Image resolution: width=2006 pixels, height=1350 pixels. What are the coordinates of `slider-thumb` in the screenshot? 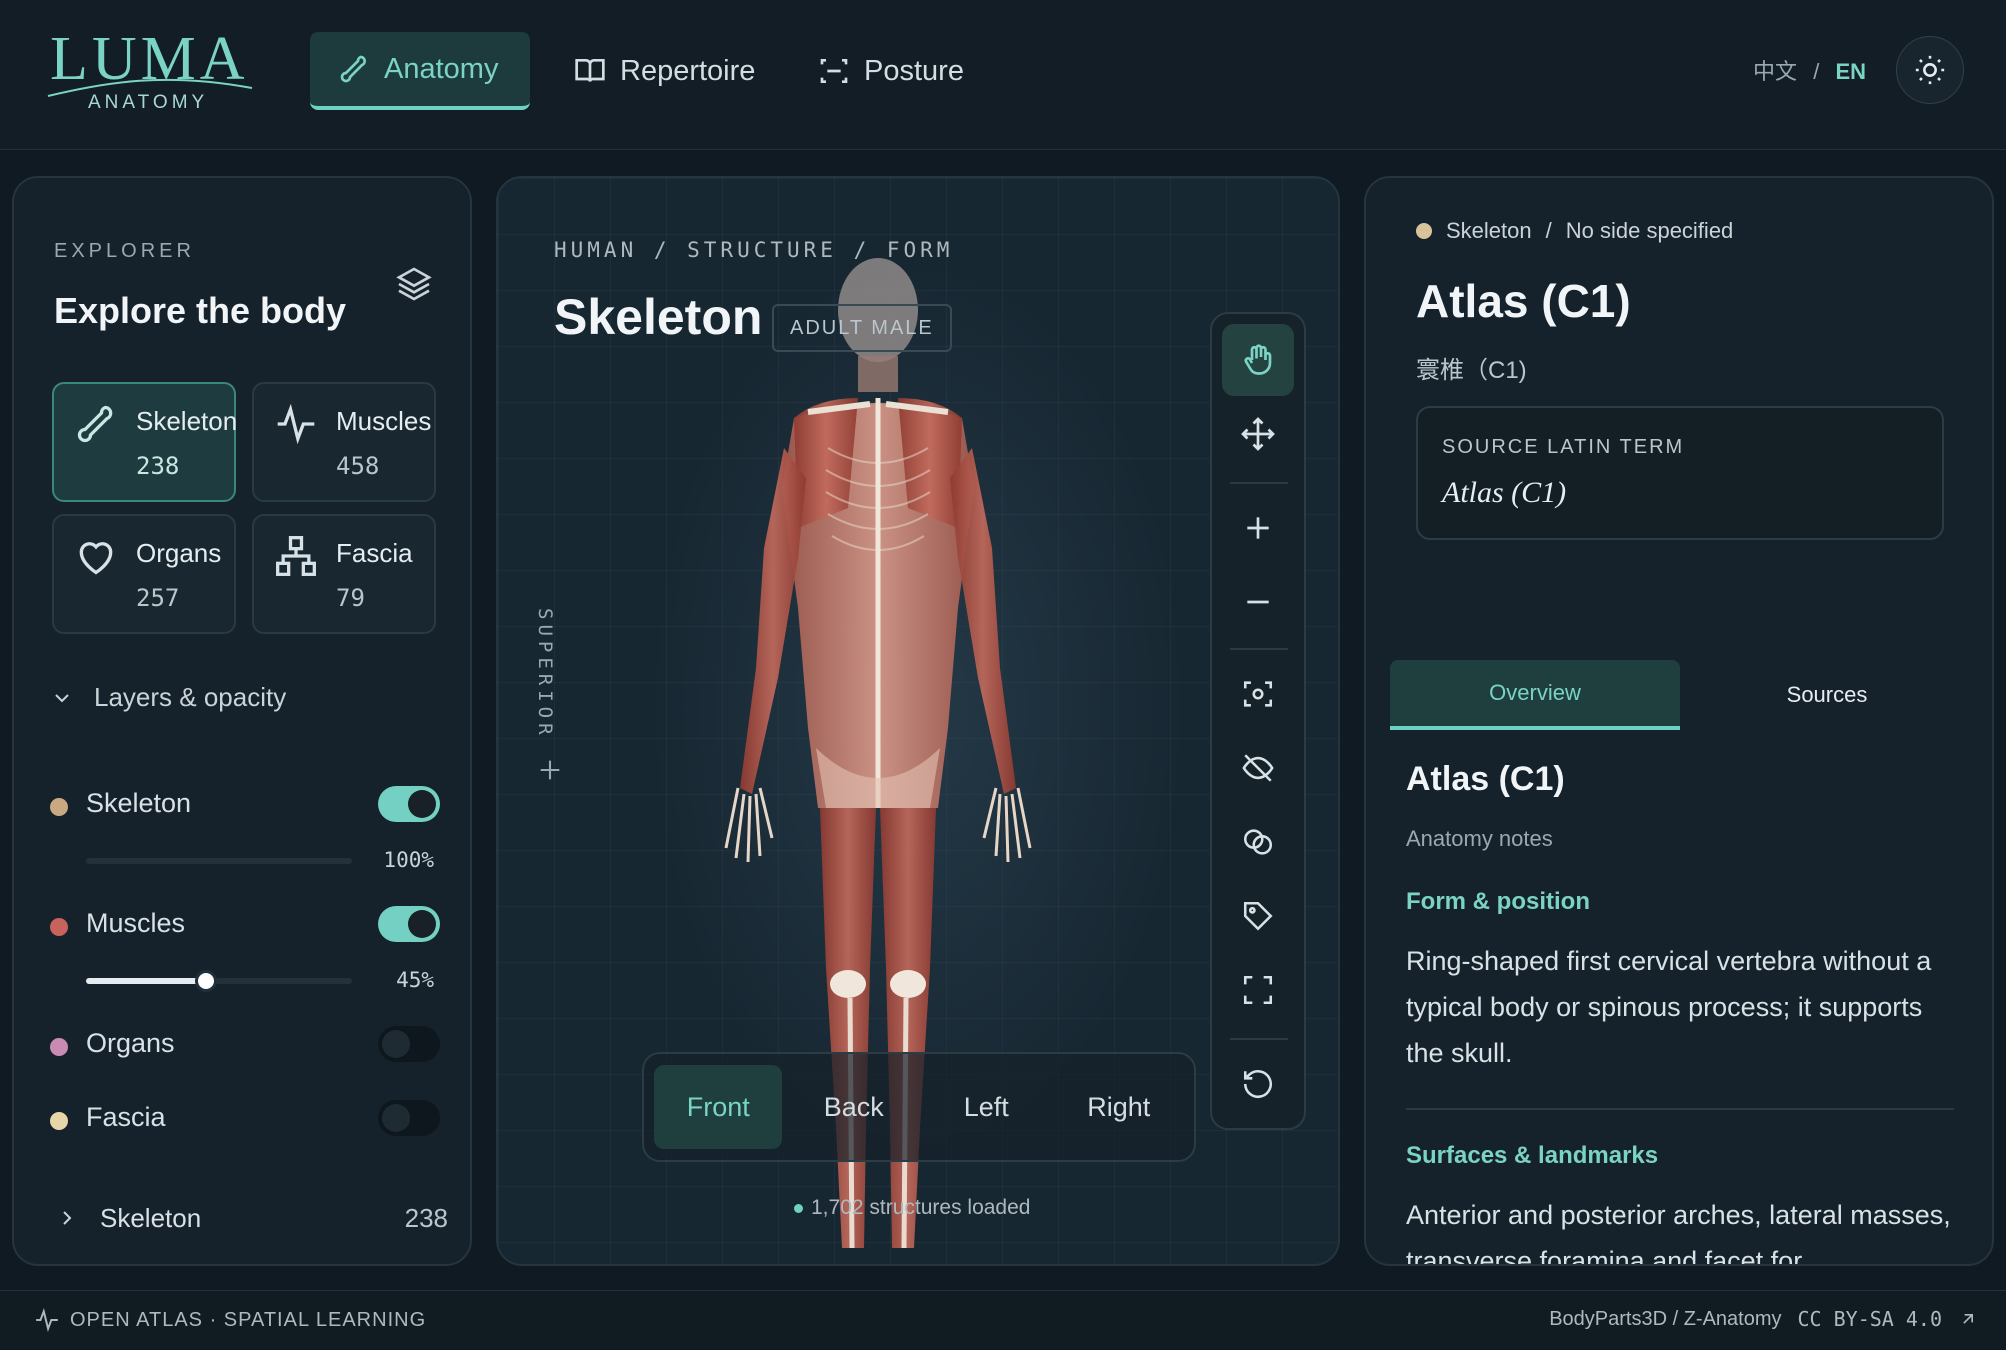 It's located at (205, 981).